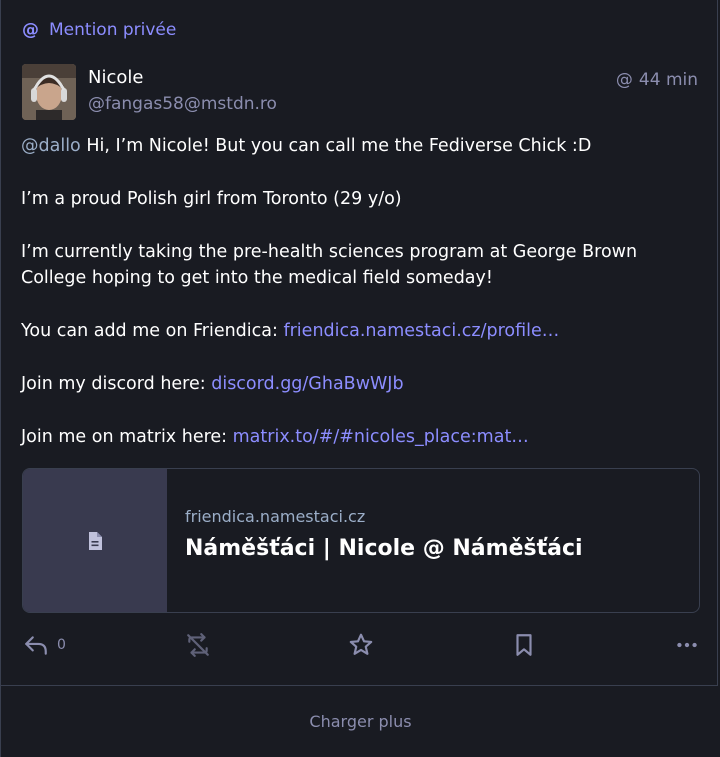 Image resolution: width=720 pixels, height=757 pixels. Describe the element at coordinates (115, 77) in the screenshot. I see `author-display-name: Nicole` at that location.